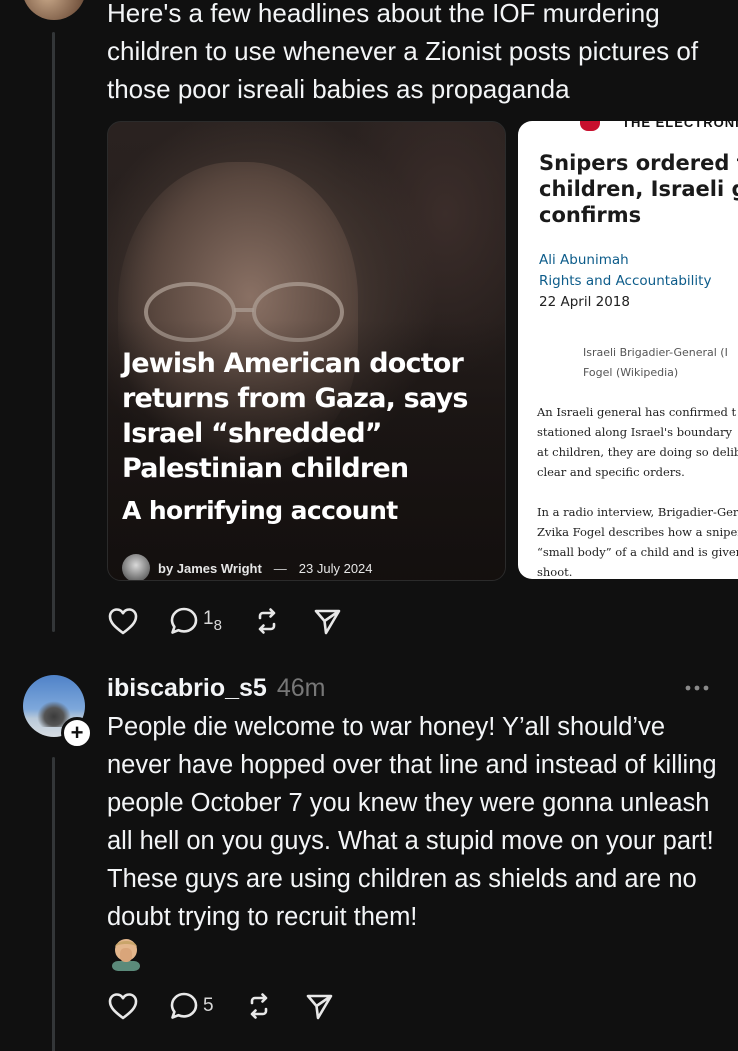 Image resolution: width=738 pixels, height=1051 pixels. What do you see at coordinates (301, 688) in the screenshot?
I see `timestamp: 46m` at bounding box center [301, 688].